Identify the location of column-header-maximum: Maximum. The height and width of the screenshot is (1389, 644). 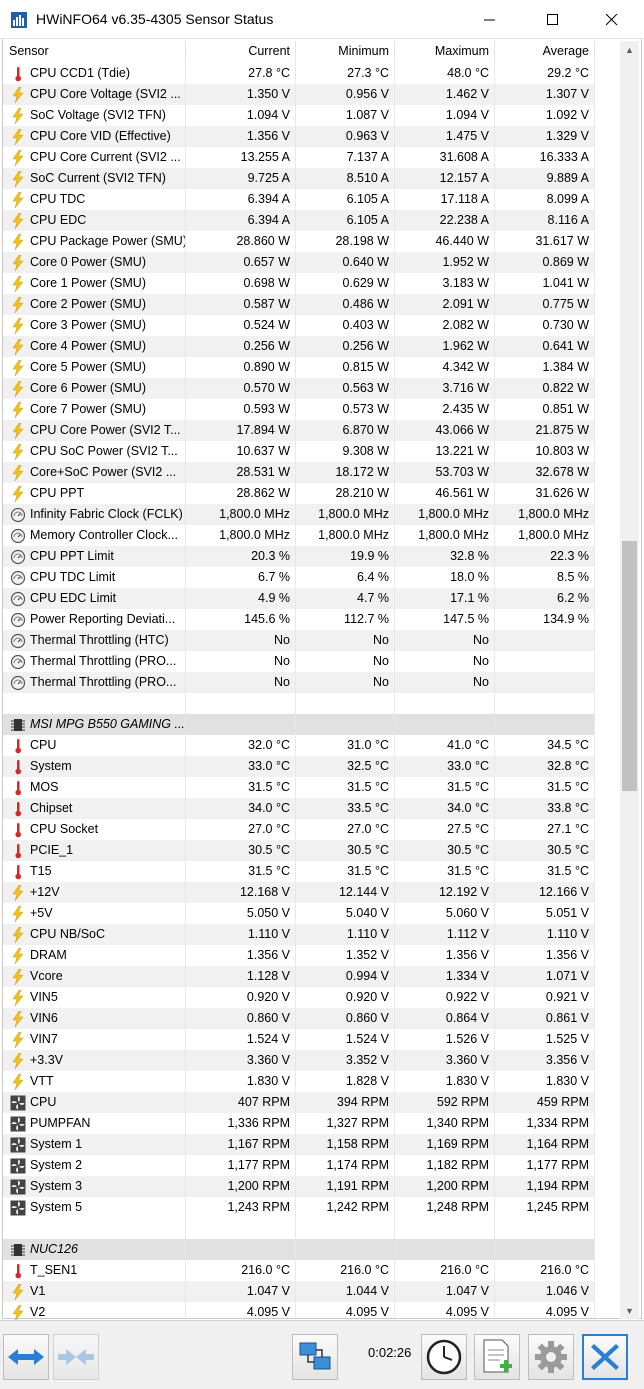
(445, 51).